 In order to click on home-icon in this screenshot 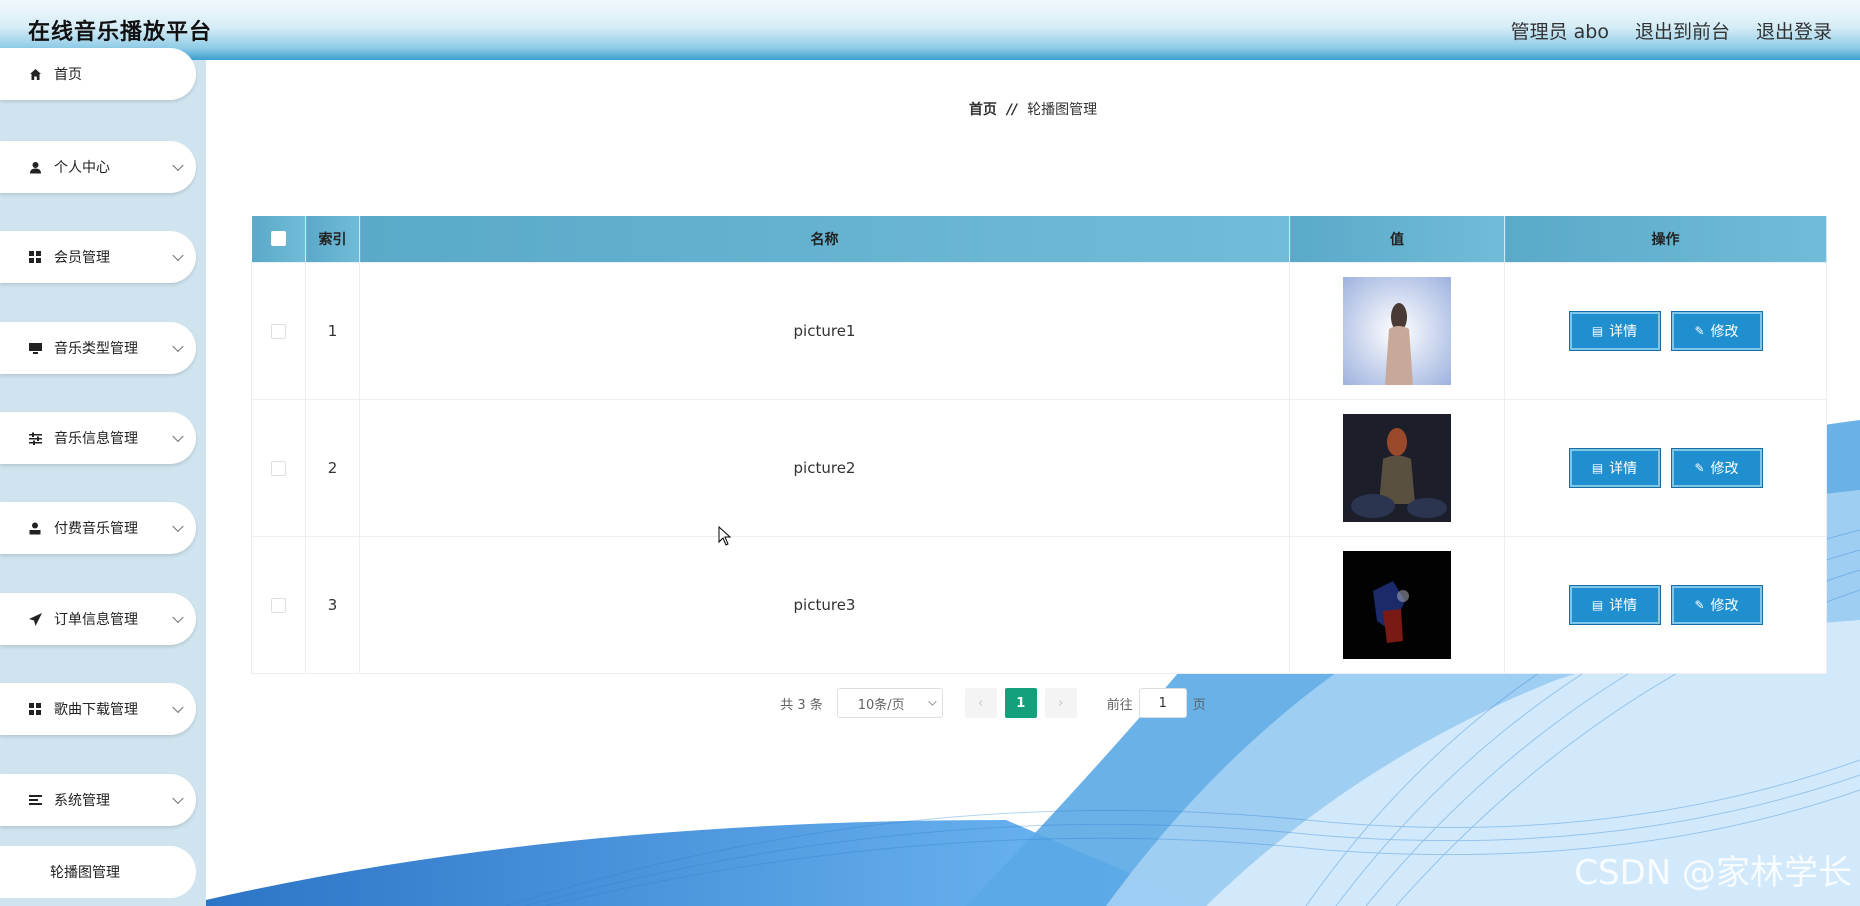, I will do `click(35, 74)`.